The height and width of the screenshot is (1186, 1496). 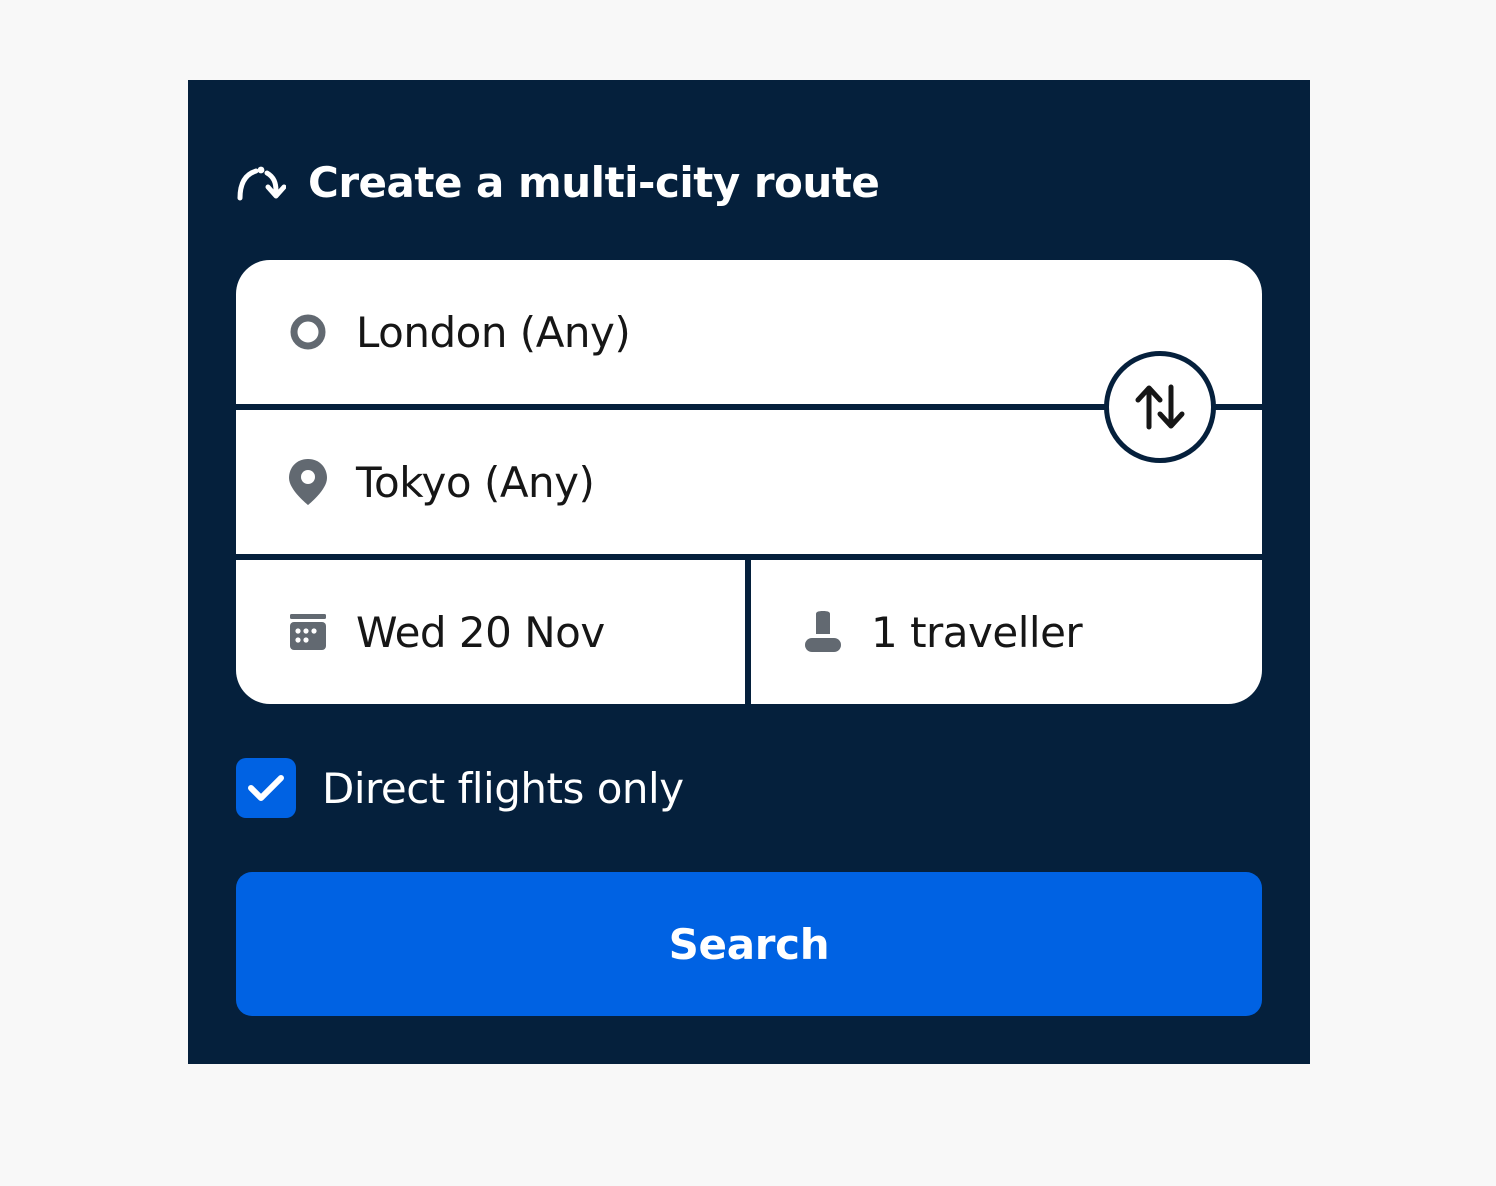 What do you see at coordinates (749, 944) in the screenshot?
I see `search-button: Search` at bounding box center [749, 944].